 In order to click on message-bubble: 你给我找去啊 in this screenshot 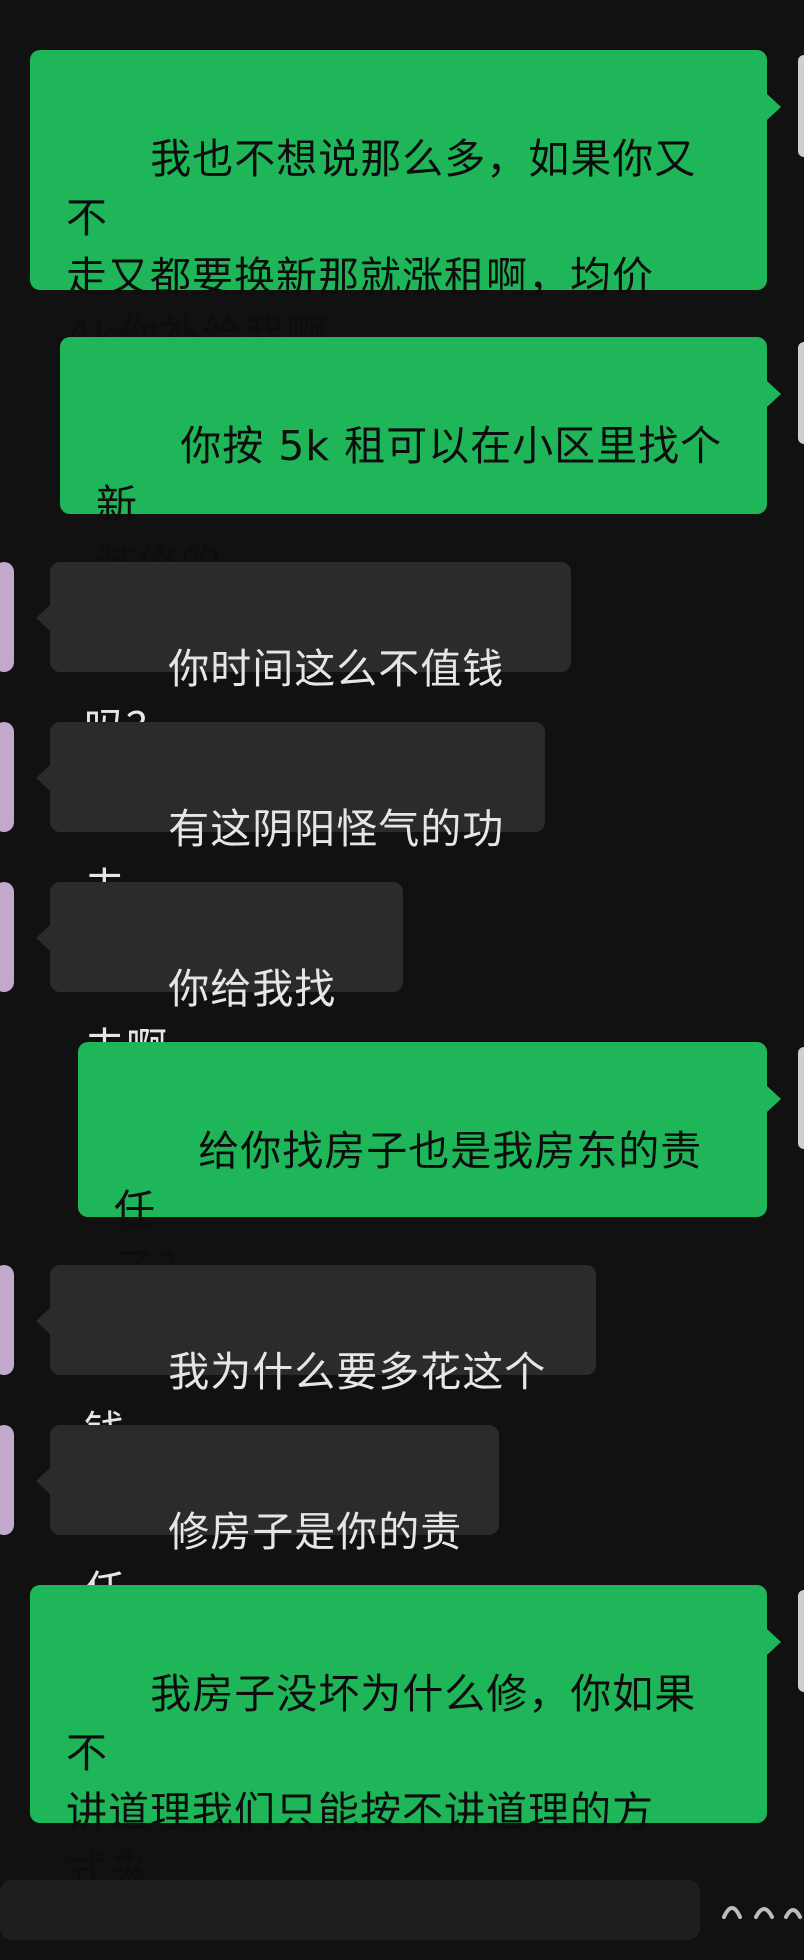, I will do `click(226, 977)`.